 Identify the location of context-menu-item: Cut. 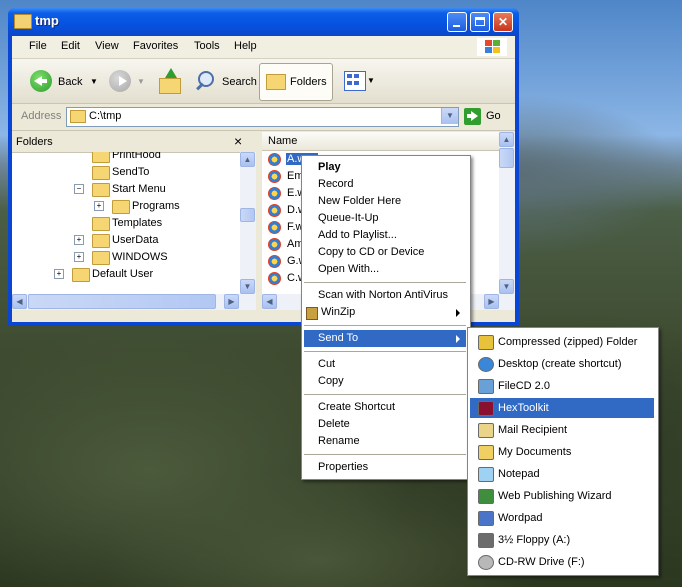
(385, 364).